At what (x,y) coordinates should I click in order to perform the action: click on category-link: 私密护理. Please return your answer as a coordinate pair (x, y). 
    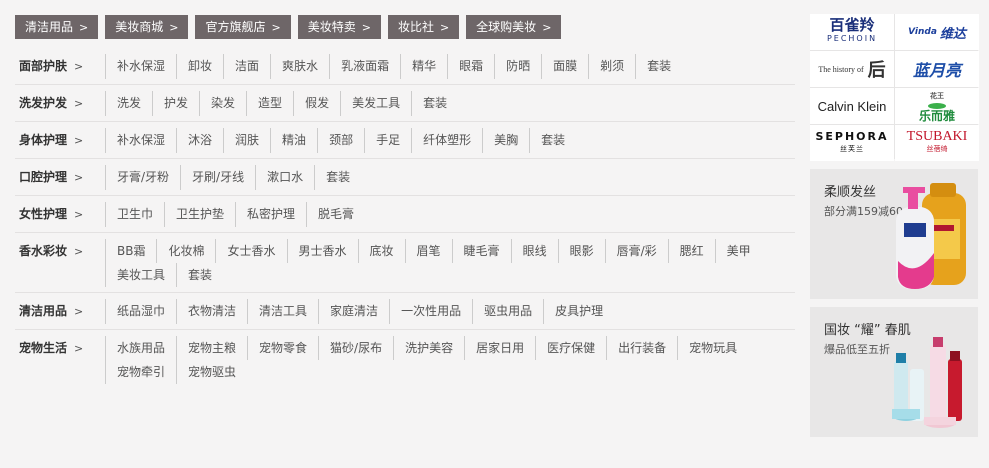
    Looking at the image, I should click on (270, 214).